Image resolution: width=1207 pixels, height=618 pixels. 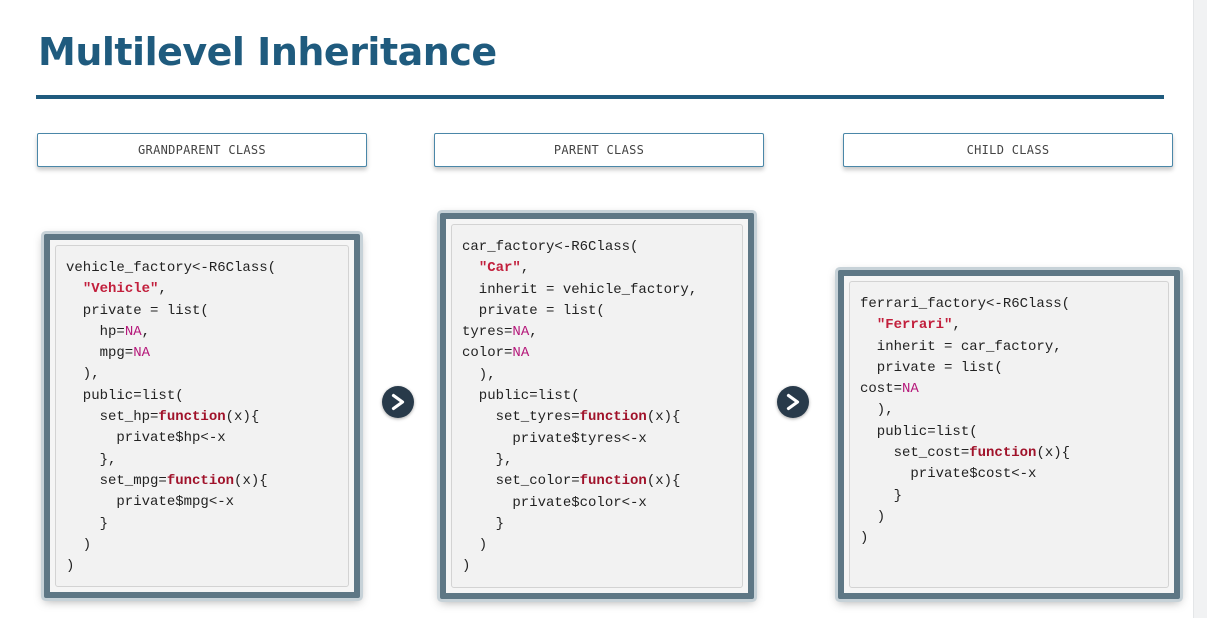 What do you see at coordinates (881, 389) in the screenshot?
I see `code-token: cost=` at bounding box center [881, 389].